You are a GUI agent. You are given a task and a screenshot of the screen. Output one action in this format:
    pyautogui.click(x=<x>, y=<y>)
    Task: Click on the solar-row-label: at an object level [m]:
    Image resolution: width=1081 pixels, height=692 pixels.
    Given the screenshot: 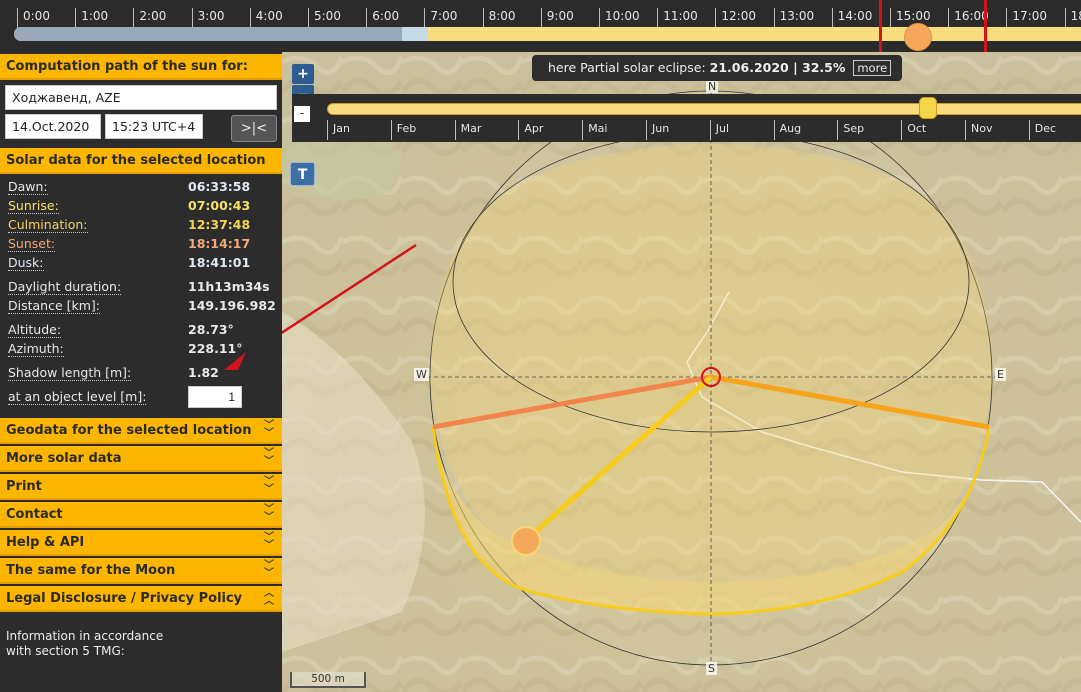 What is the action you would take?
    pyautogui.click(x=77, y=397)
    